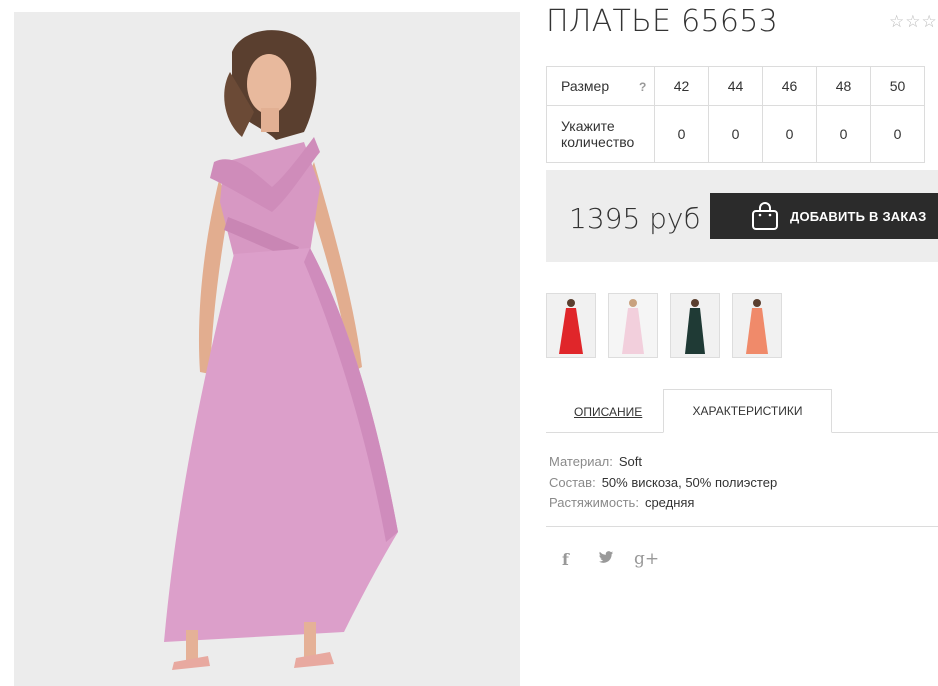 This screenshot has width=938, height=686. I want to click on variant-green-thumbnail, so click(695, 325).